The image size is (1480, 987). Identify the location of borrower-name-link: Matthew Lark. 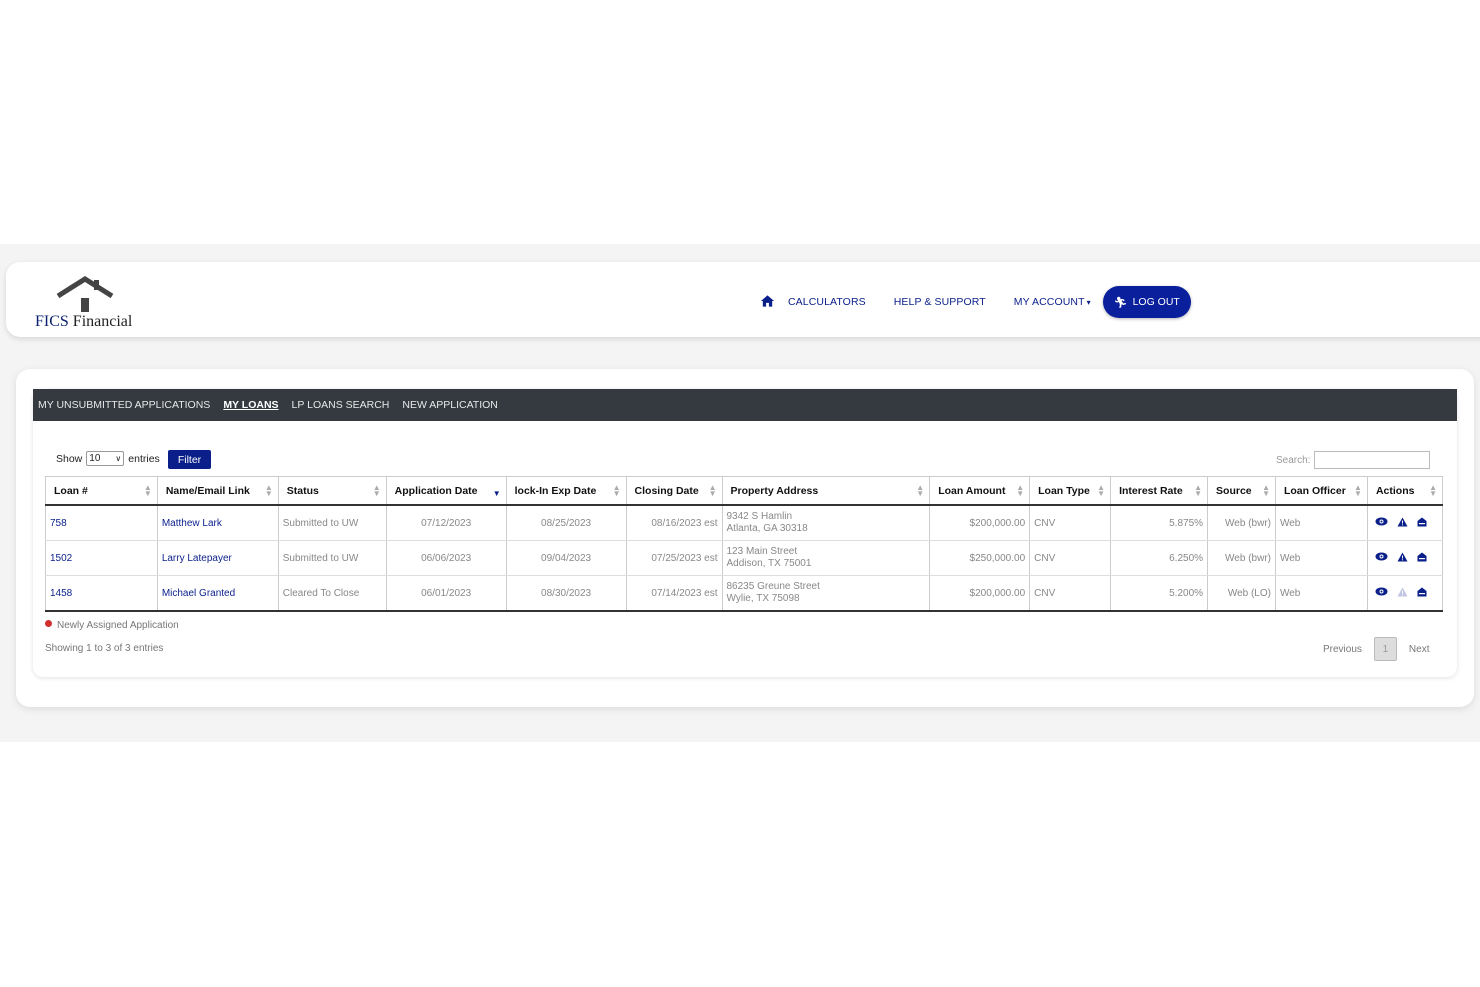
(217, 523).